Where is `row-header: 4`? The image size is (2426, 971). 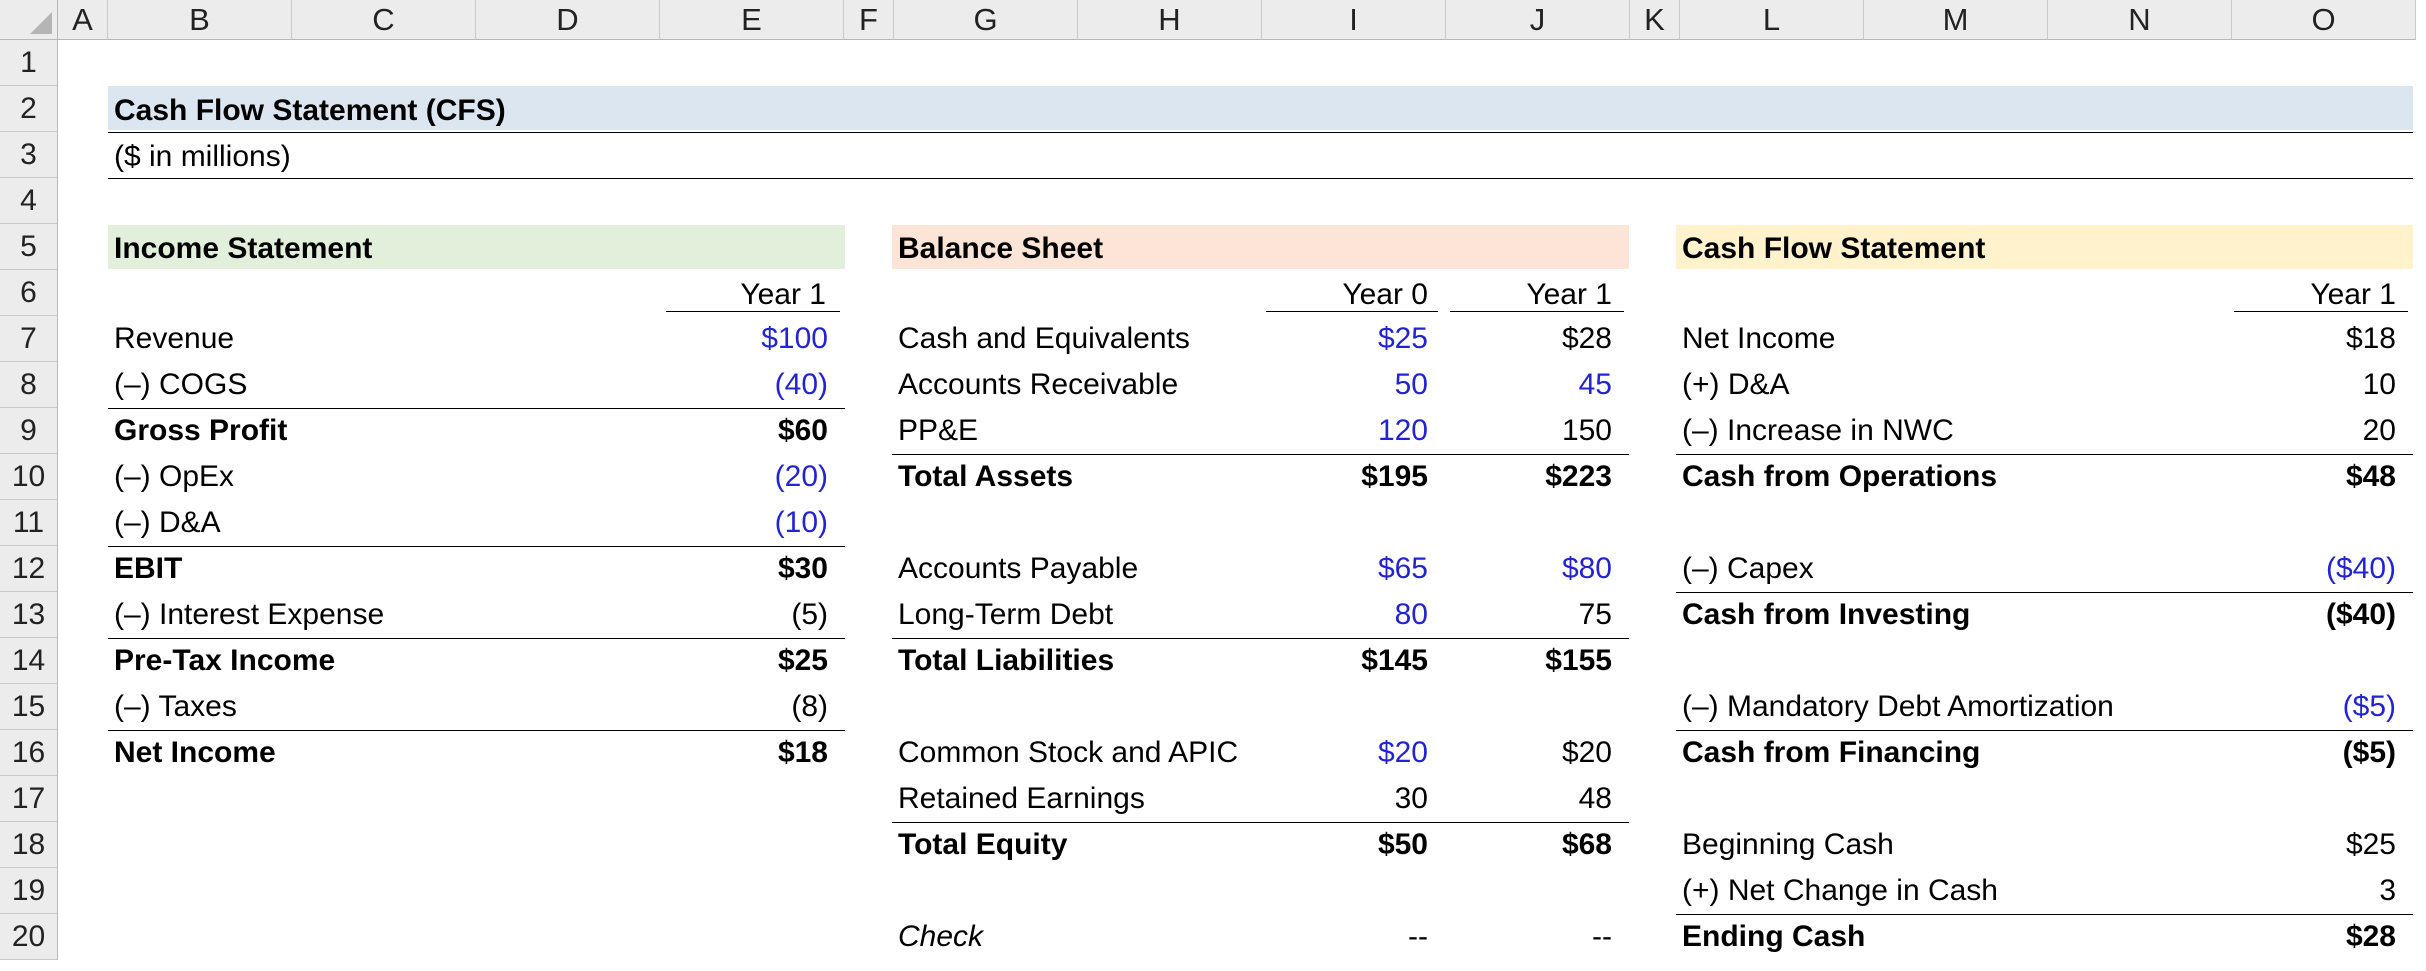 row-header: 4 is located at coordinates (29, 201).